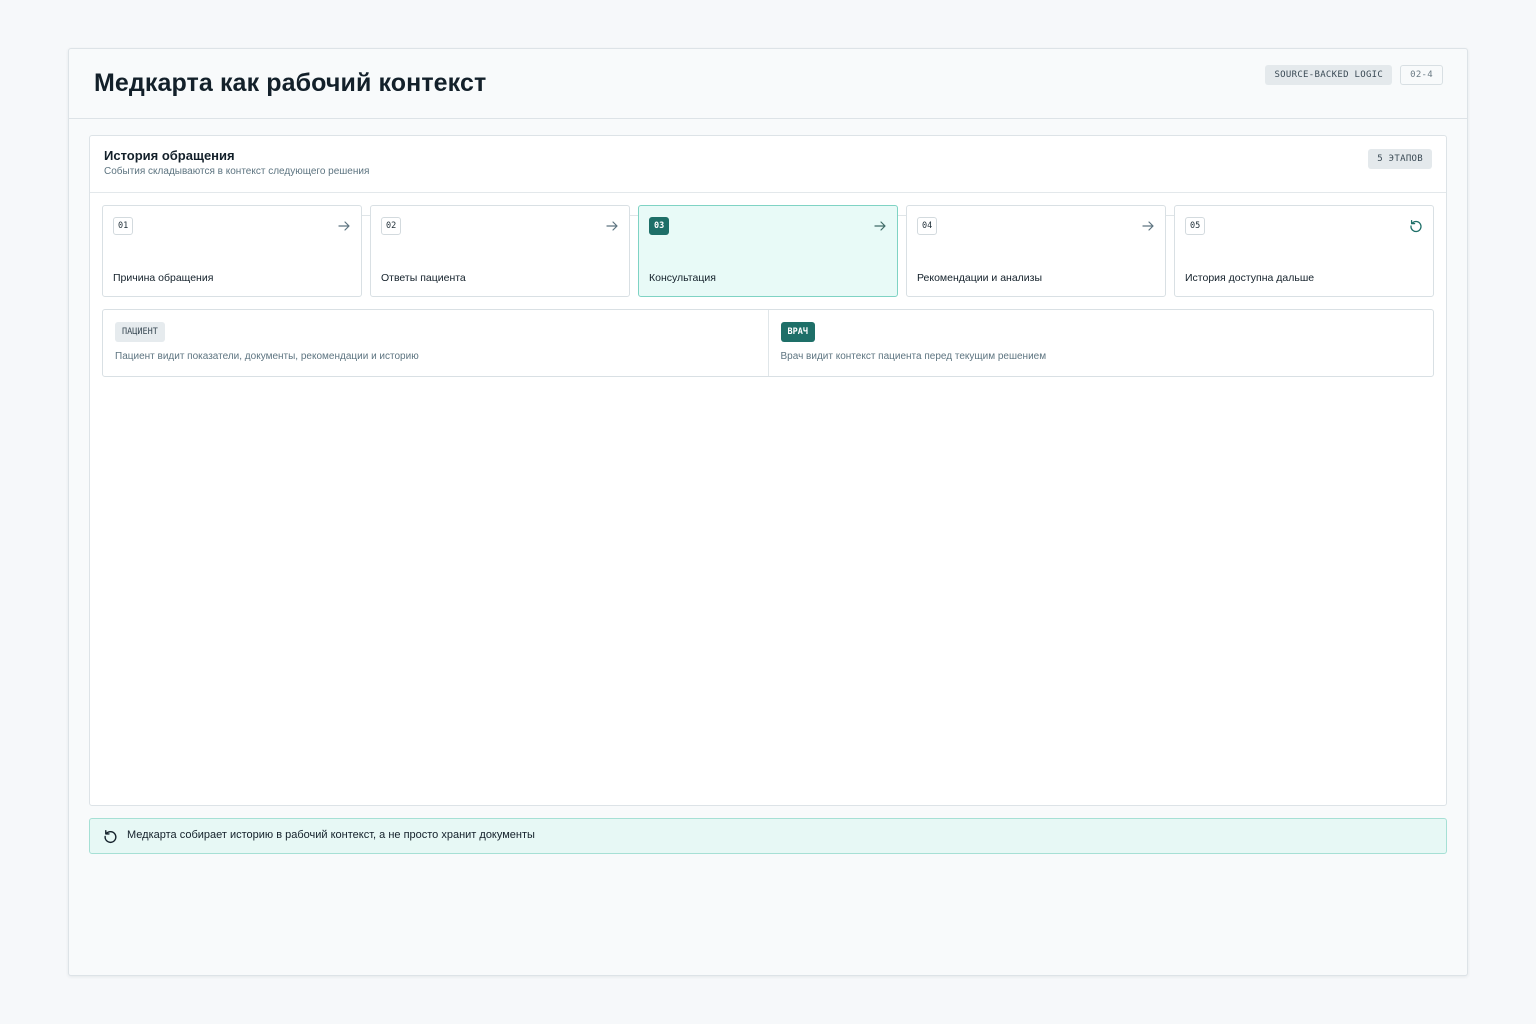 Image resolution: width=1536 pixels, height=1024 pixels. I want to click on stage-number: 03, so click(659, 226).